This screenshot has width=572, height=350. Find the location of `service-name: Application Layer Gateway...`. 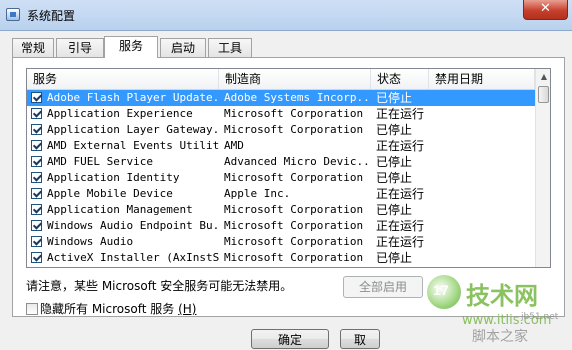

service-name: Application Layer Gateway... is located at coordinates (133, 129).